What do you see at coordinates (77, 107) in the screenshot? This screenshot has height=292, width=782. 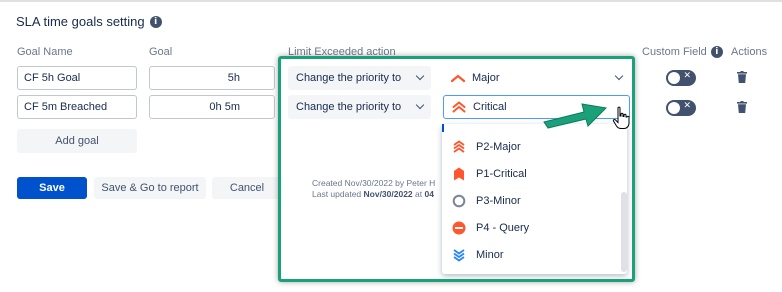 I see `goal-name-input: CF 5m Breached` at bounding box center [77, 107].